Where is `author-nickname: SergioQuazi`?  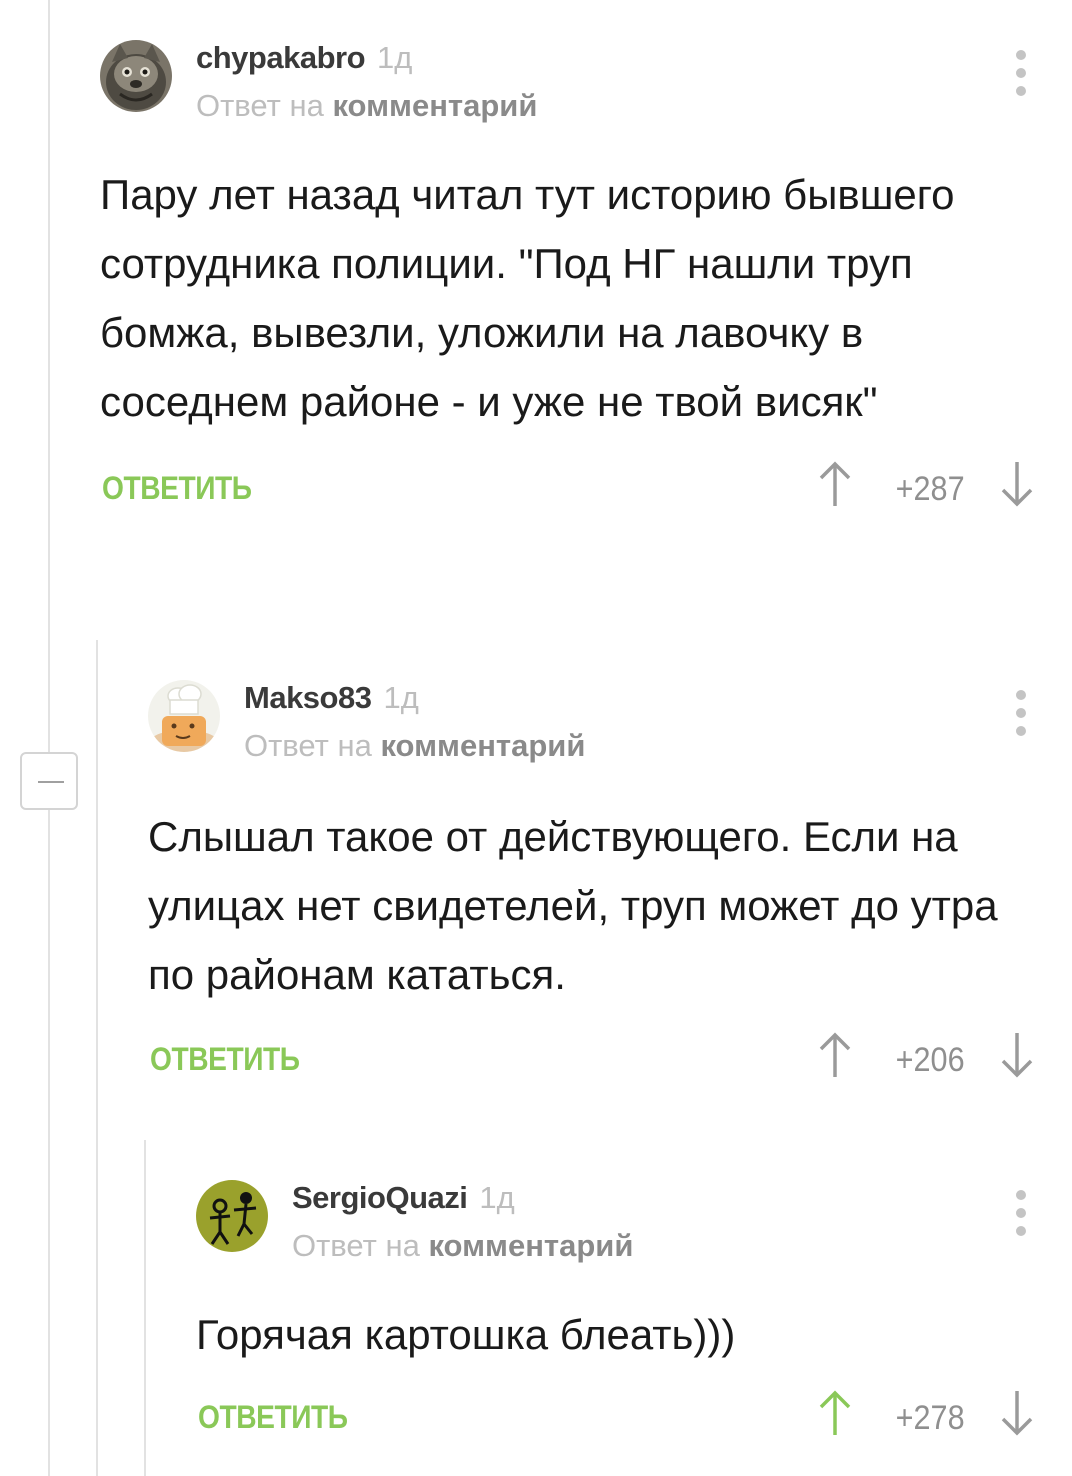
author-nickname: SergioQuazi is located at coordinates (380, 1197).